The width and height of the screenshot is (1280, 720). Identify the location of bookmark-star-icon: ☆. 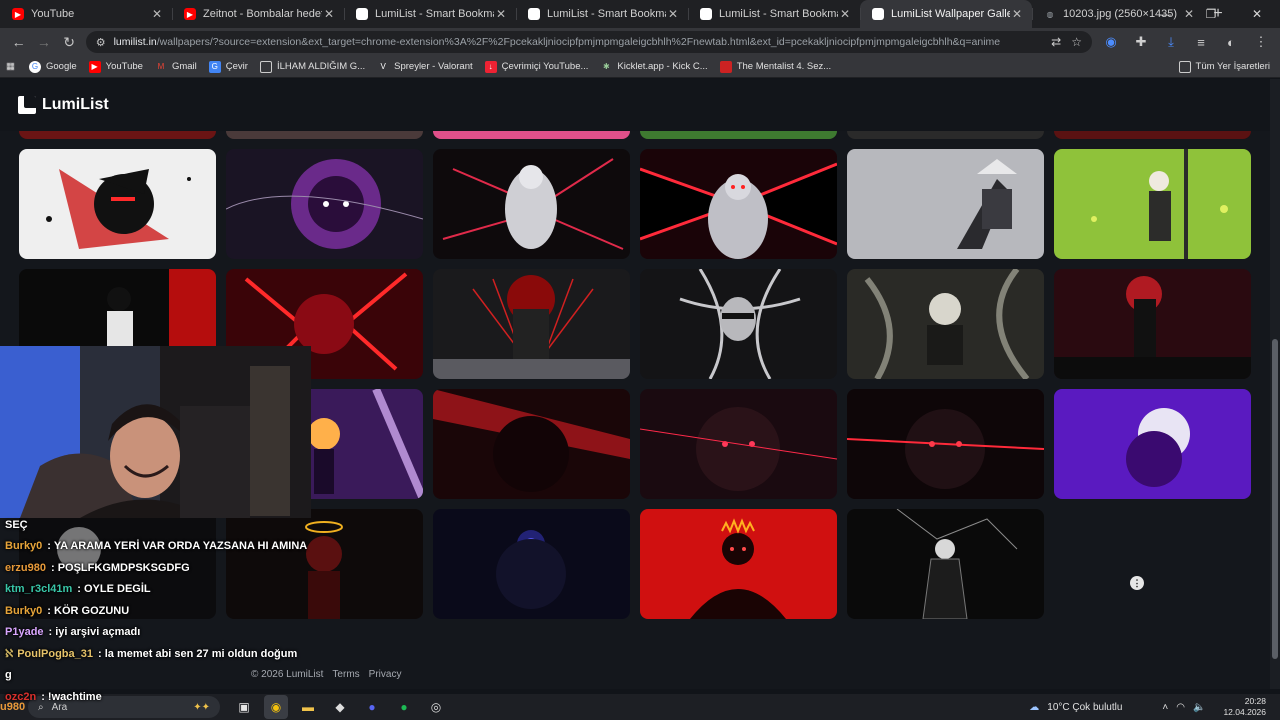
(1076, 42).